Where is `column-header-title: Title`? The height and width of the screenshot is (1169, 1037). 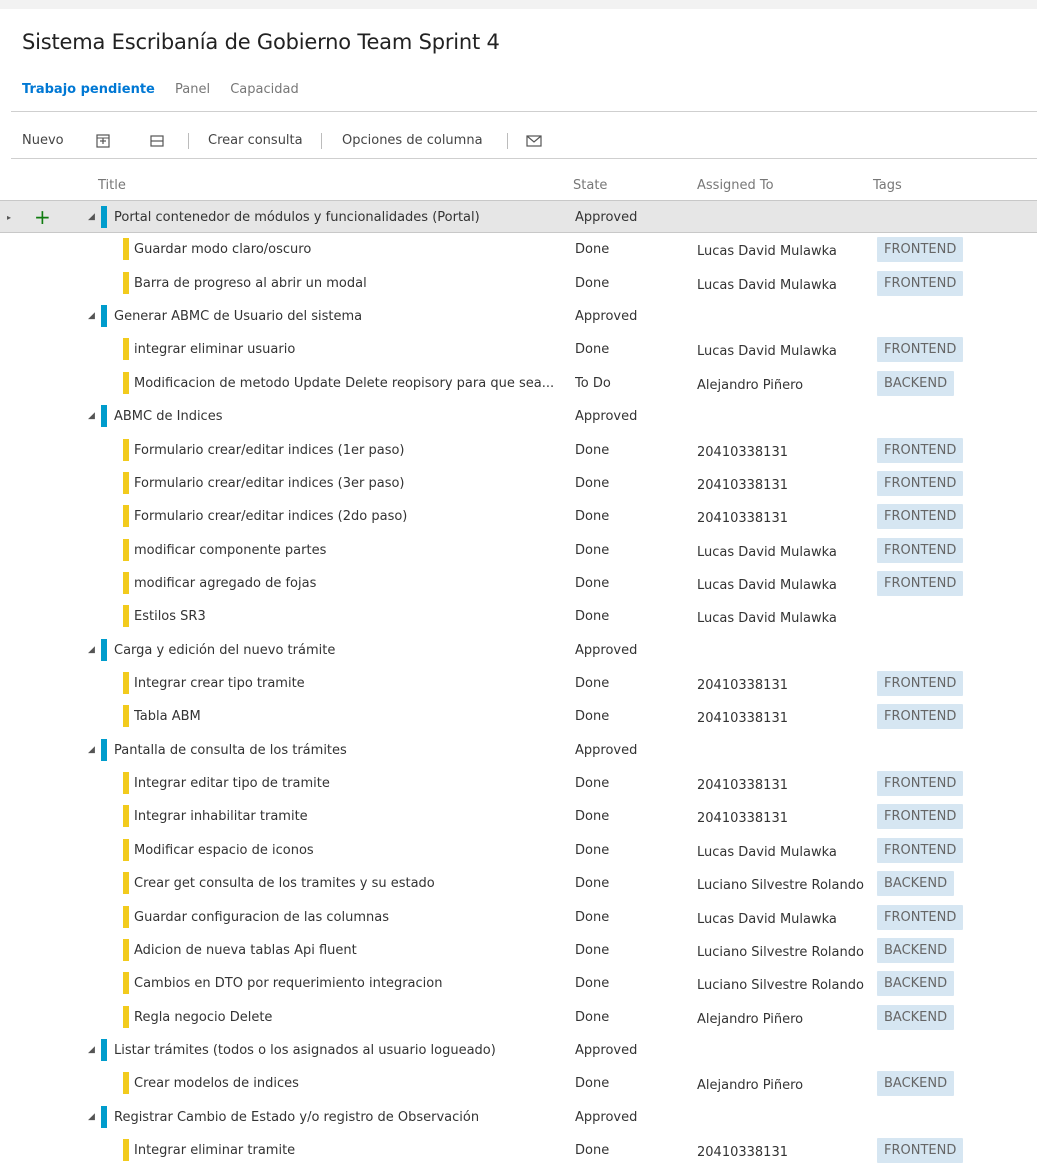 column-header-title: Title is located at coordinates (112, 185).